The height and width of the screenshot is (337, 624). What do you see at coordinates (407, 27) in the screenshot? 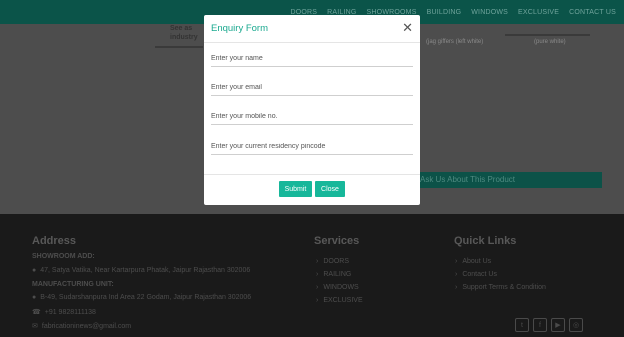
I see `close-icon: ✕` at bounding box center [407, 27].